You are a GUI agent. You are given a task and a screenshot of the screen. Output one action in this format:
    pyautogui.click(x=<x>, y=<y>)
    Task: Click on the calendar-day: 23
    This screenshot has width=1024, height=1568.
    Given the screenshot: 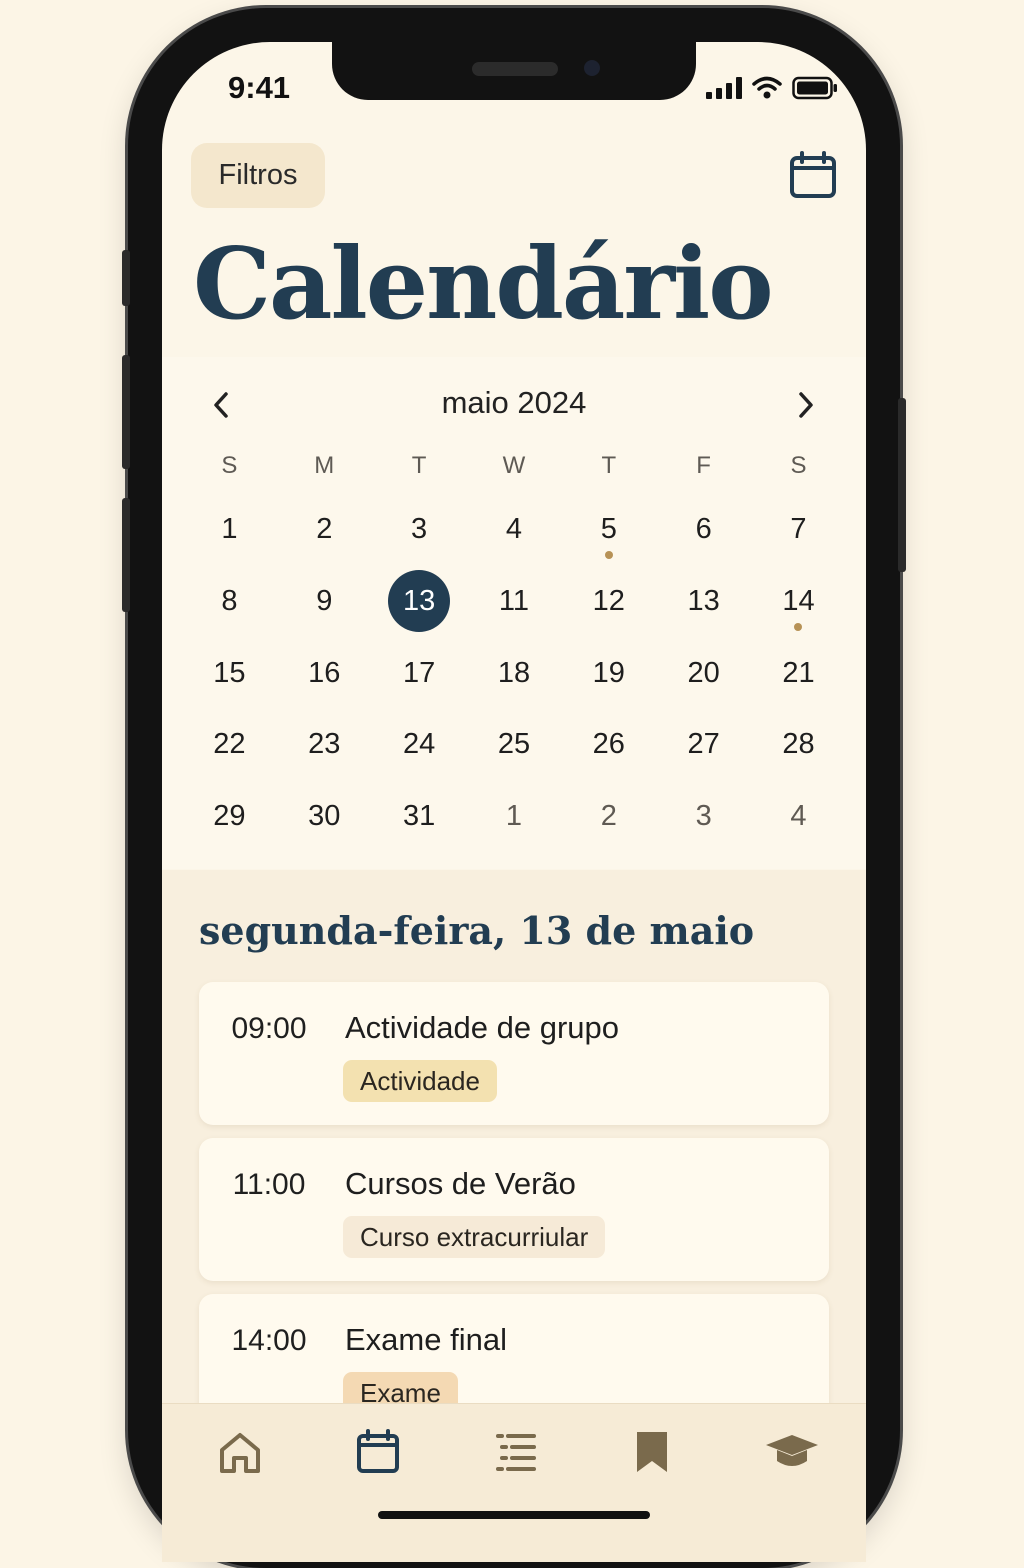 What is the action you would take?
    pyautogui.click(x=324, y=744)
    